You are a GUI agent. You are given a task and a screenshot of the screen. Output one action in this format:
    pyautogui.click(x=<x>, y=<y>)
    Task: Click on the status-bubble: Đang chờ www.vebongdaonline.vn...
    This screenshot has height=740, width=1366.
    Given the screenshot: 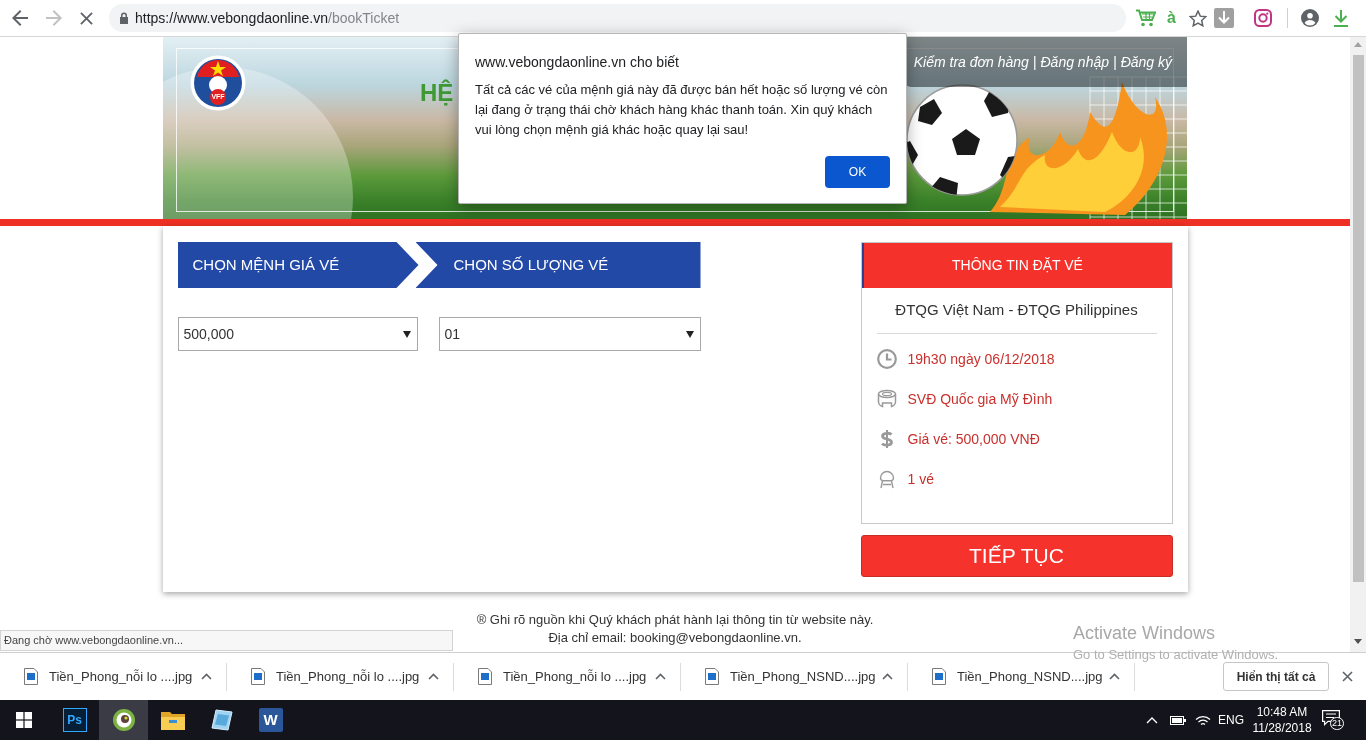 What is the action you would take?
    pyautogui.click(x=226, y=640)
    